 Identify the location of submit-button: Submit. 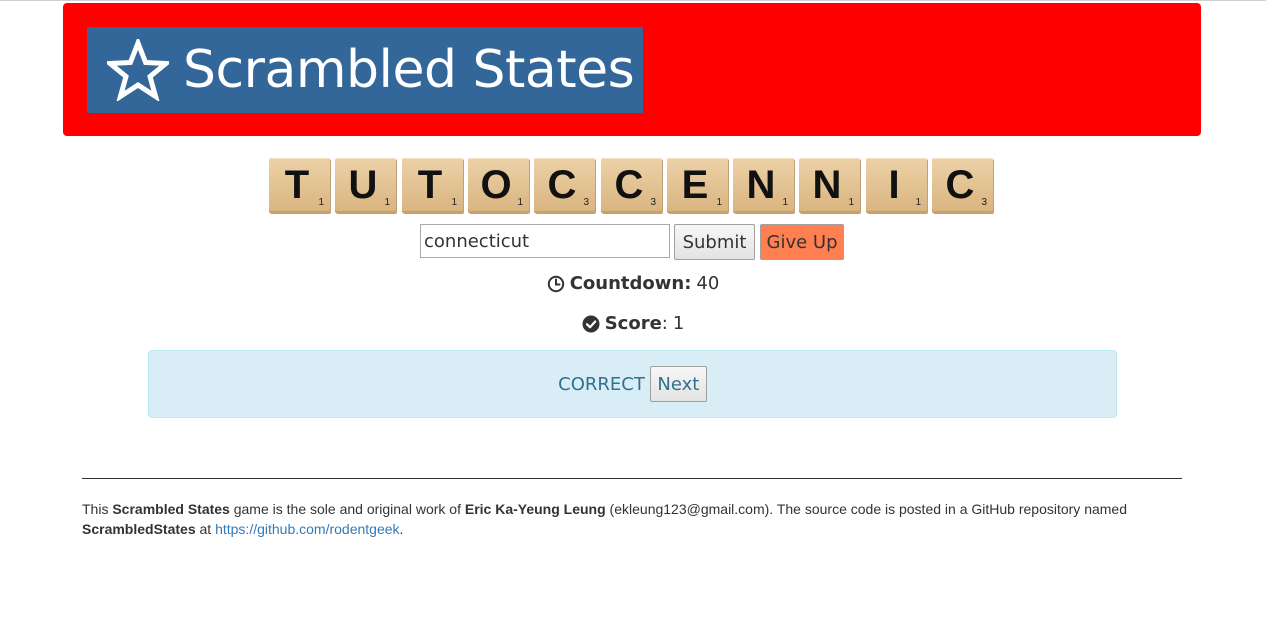
(714, 242).